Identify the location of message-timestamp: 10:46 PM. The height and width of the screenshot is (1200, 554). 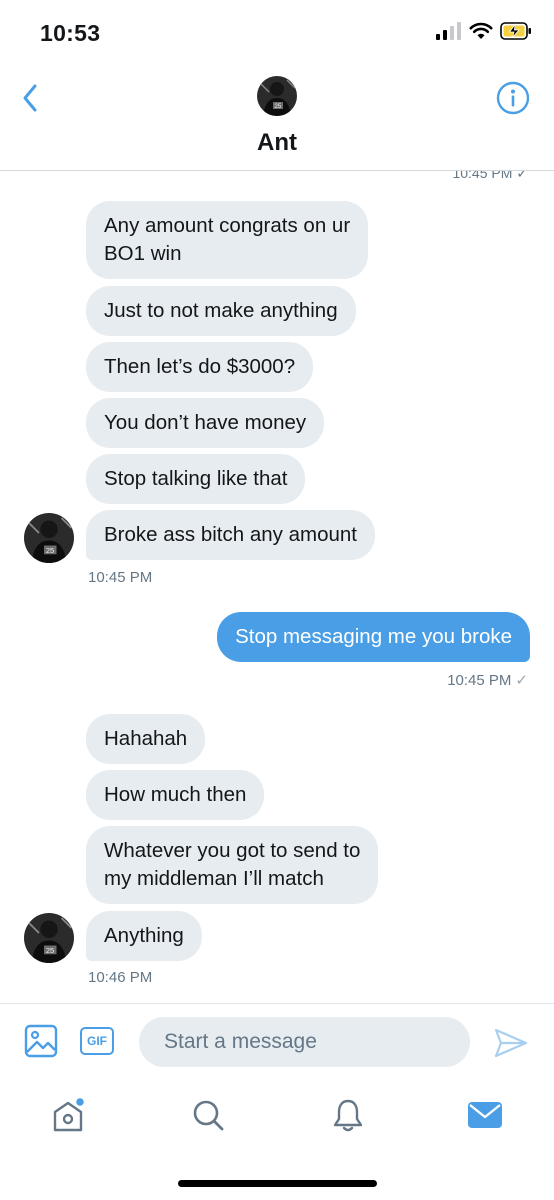
(120, 977).